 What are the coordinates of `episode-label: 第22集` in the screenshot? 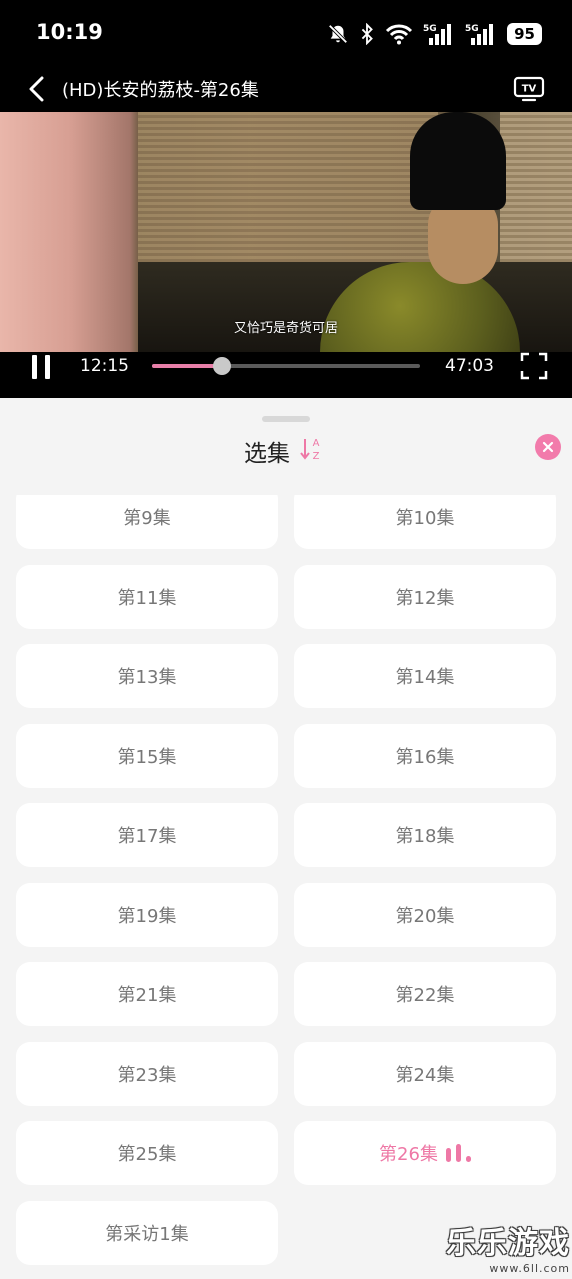 It's located at (425, 995).